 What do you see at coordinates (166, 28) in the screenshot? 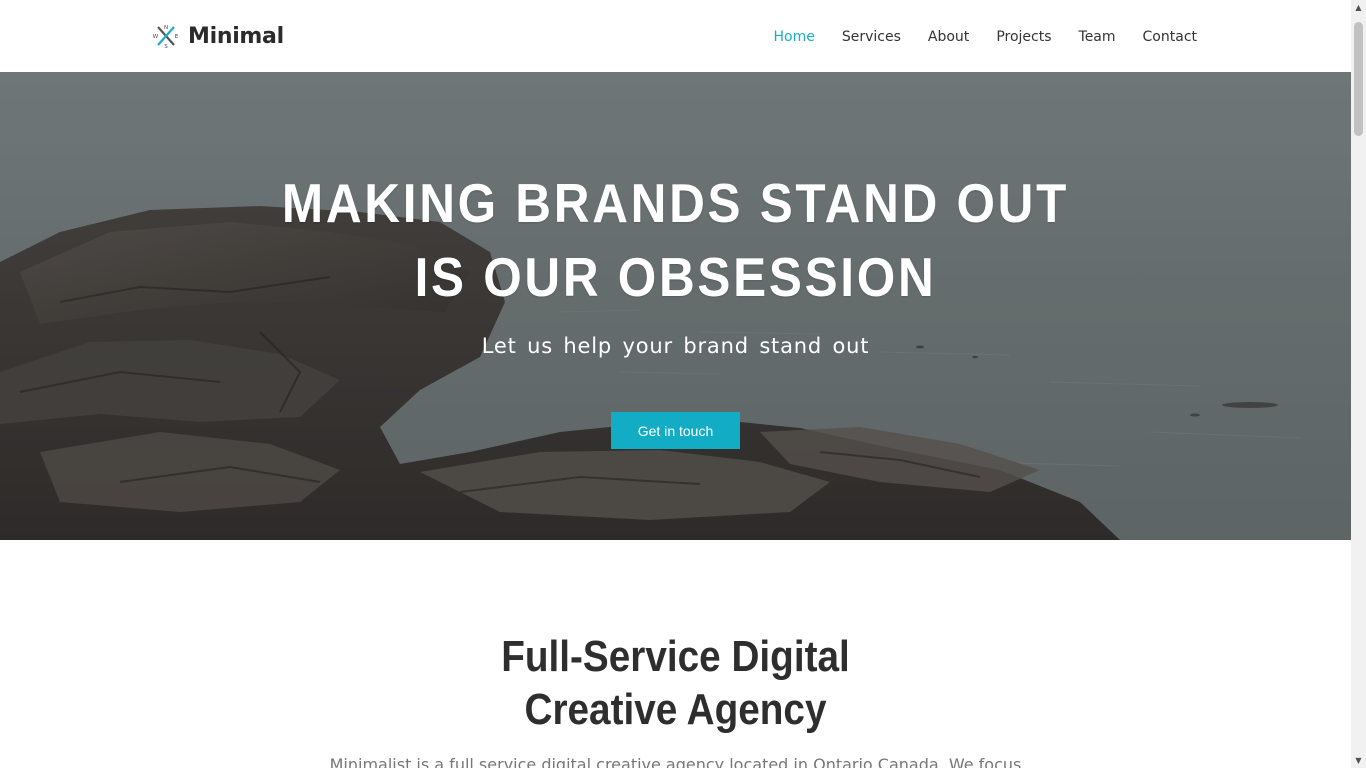
I see `svg-text: N` at bounding box center [166, 28].